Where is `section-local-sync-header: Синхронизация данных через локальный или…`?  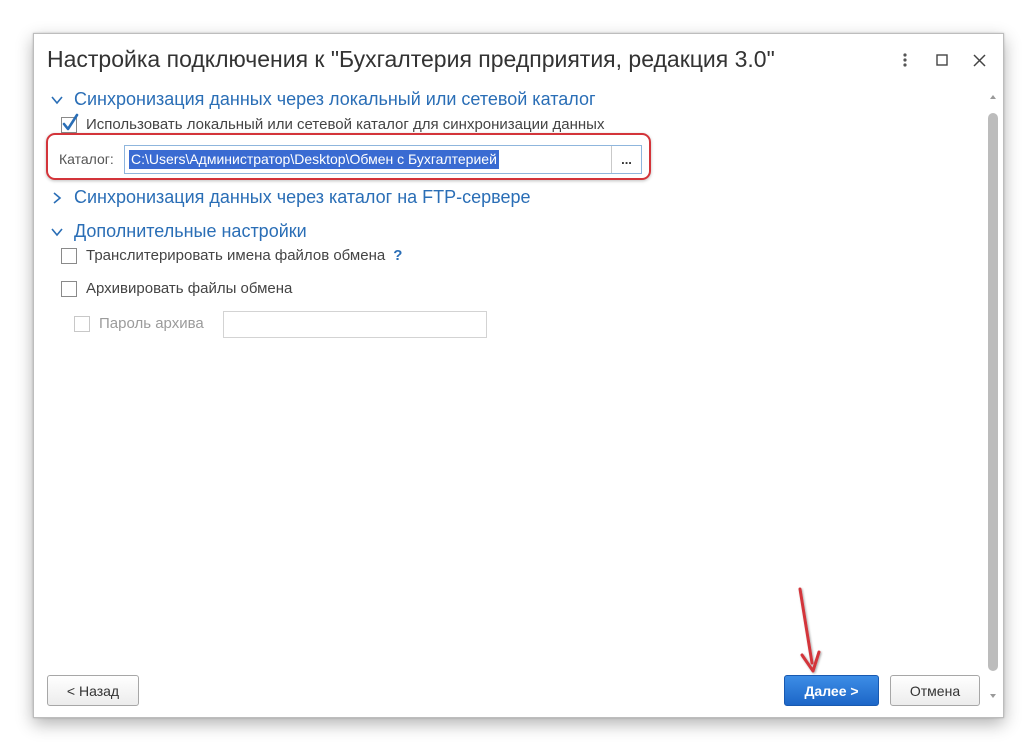
section-local-sync-header: Синхронизация данных через локальный или… is located at coordinates (323, 99).